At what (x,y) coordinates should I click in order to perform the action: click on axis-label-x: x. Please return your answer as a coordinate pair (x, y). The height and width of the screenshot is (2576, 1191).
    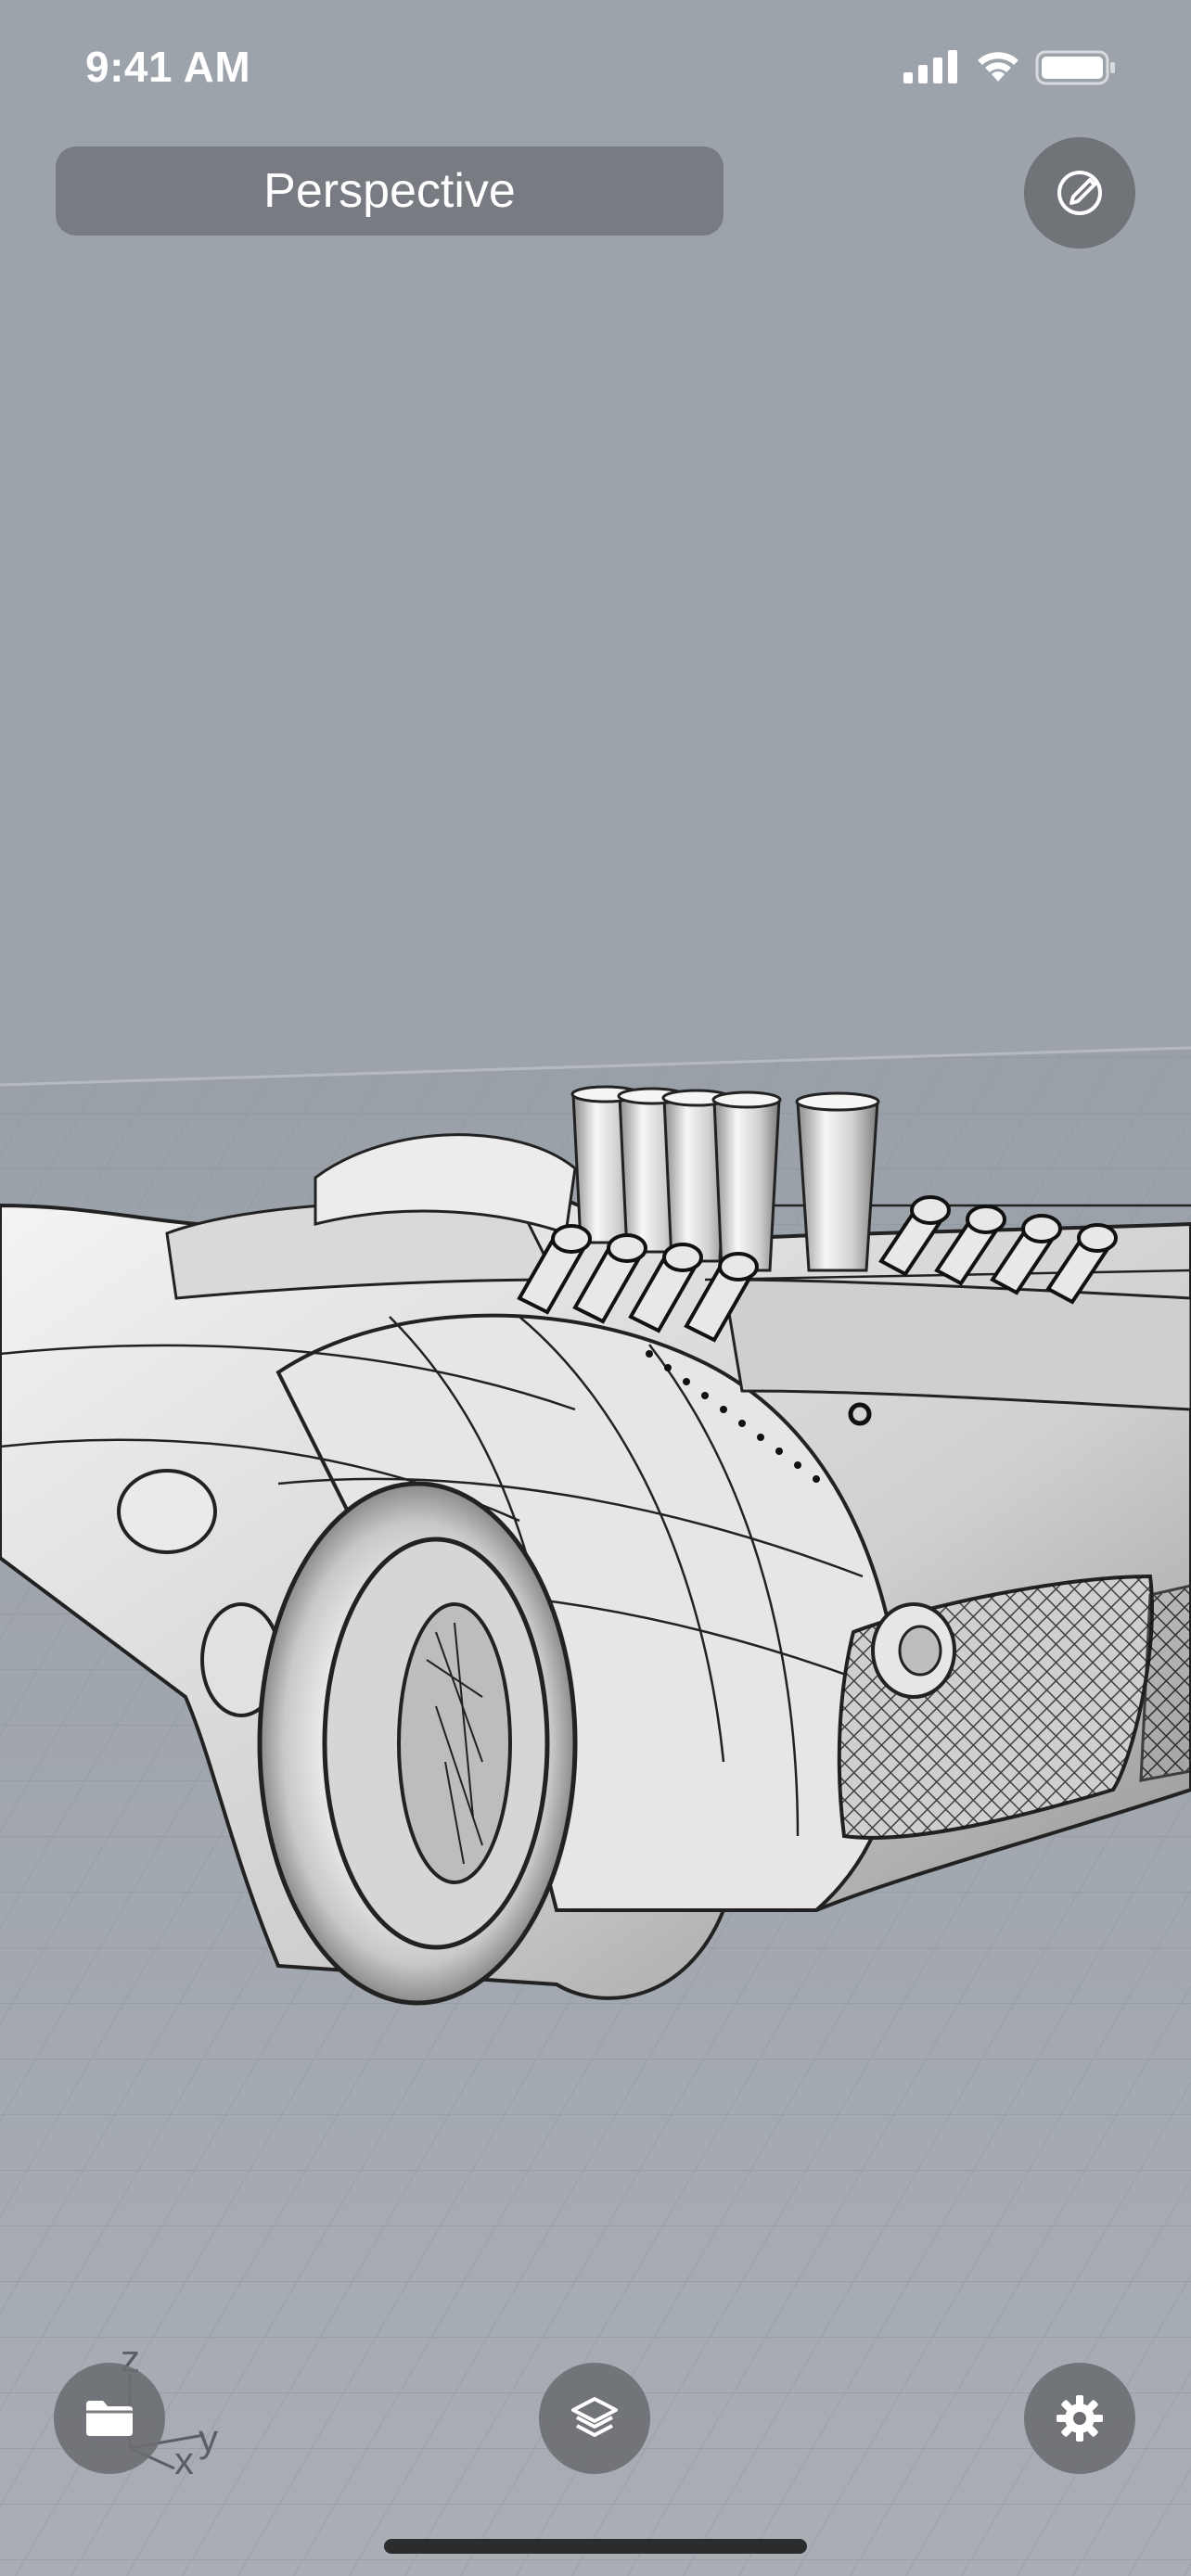
    Looking at the image, I should click on (184, 2460).